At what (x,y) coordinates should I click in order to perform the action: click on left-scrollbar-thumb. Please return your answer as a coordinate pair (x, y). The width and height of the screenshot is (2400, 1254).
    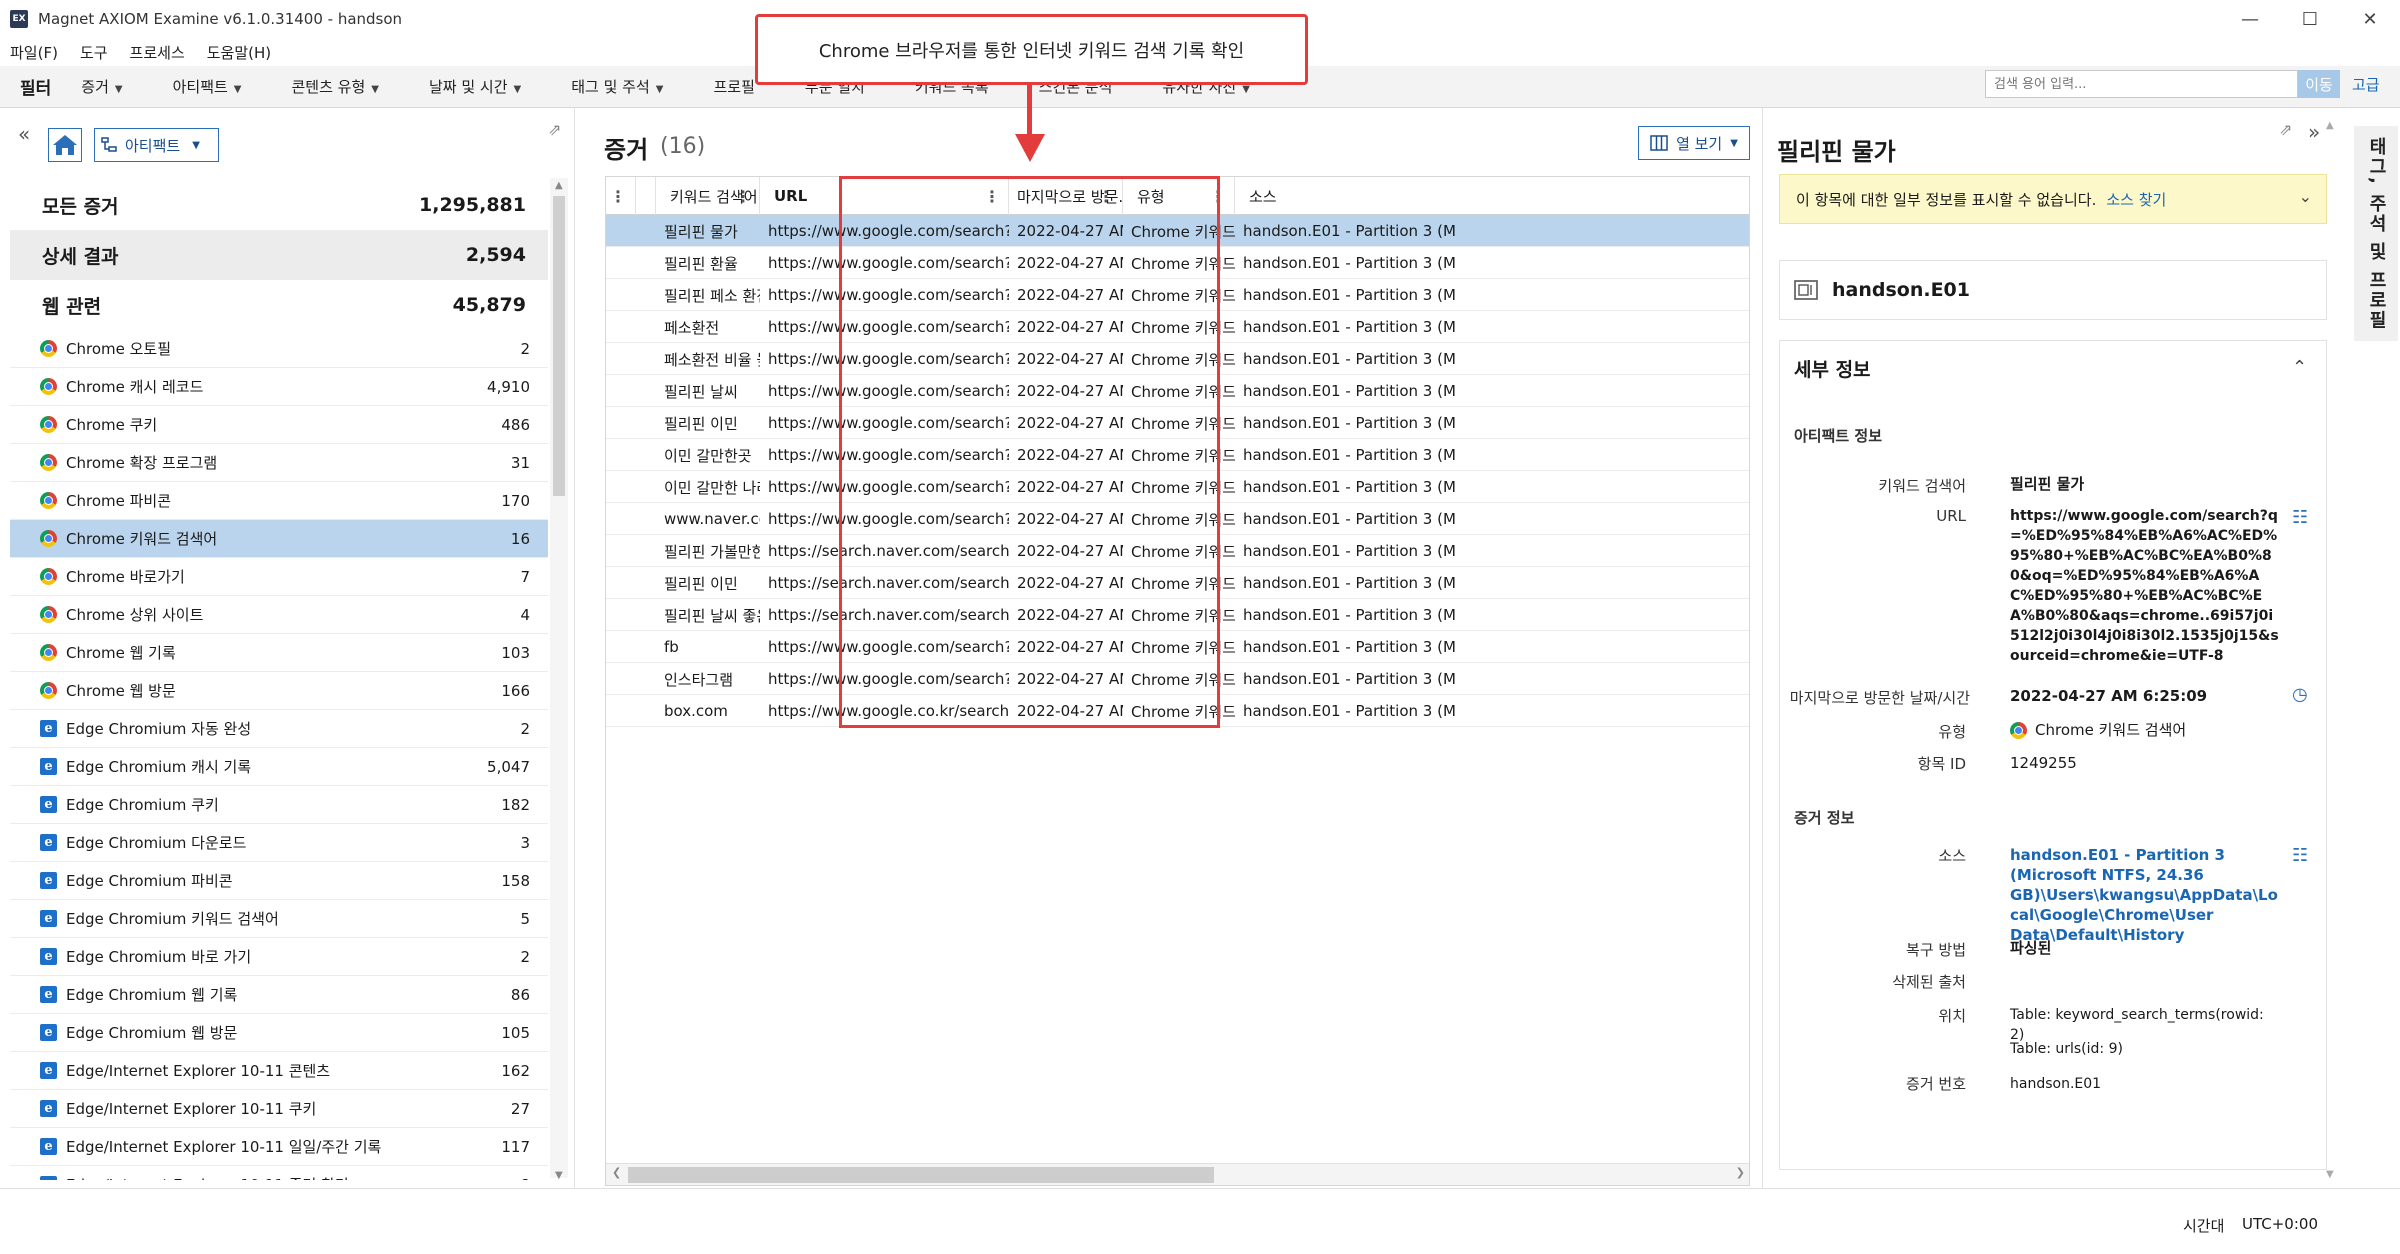
    Looking at the image, I should click on (559, 346).